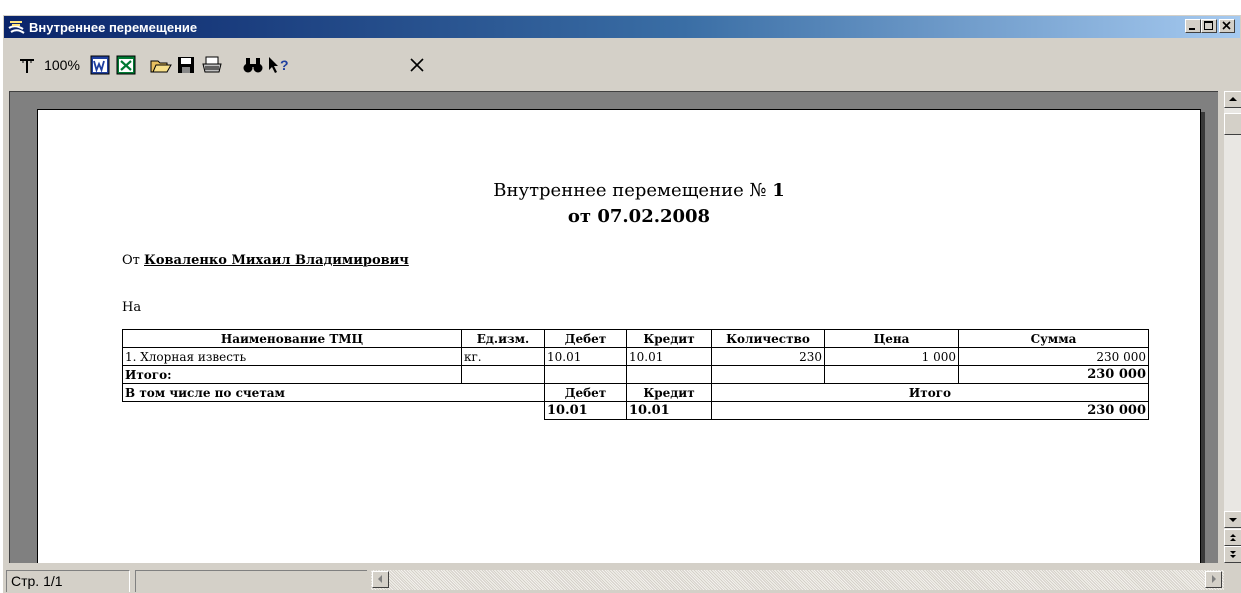 The image size is (1241, 593). I want to click on header-cell: Количество, so click(768, 338).